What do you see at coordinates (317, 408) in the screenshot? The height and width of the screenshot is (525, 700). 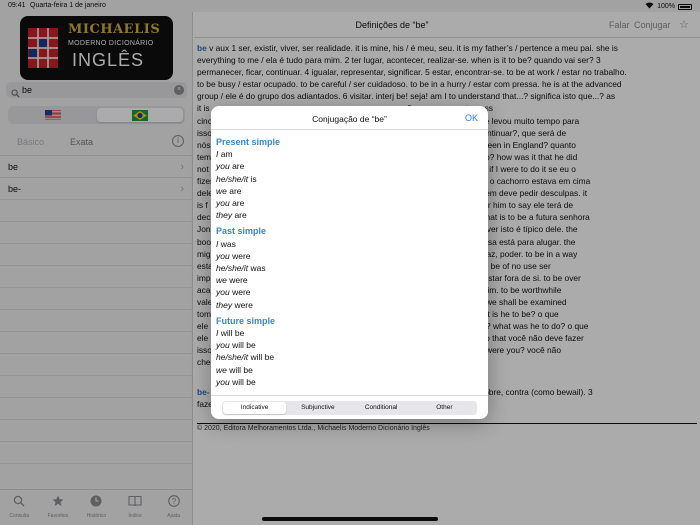 I see `mood-tab-subjunctive: Subjunctive` at bounding box center [317, 408].